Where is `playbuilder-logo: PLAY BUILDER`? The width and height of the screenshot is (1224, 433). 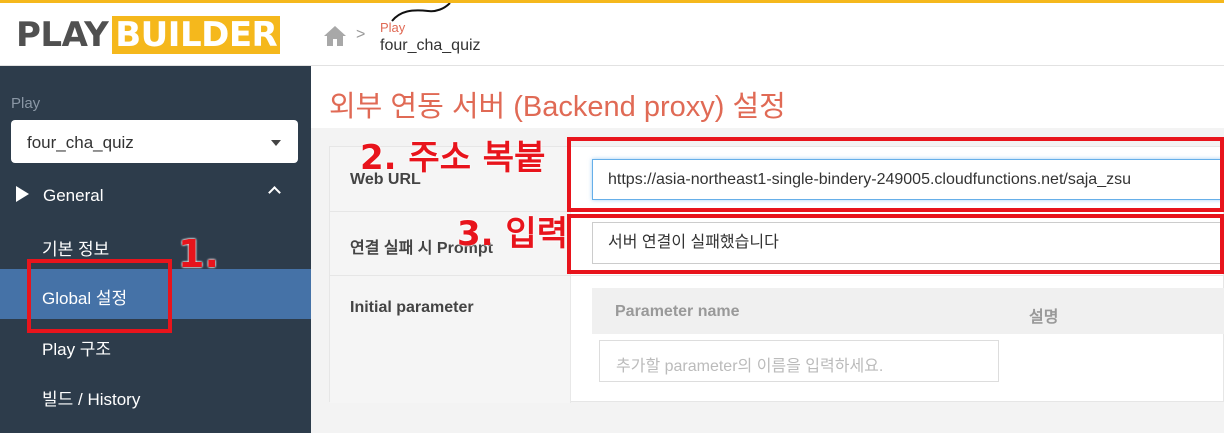 playbuilder-logo: PLAY BUILDER is located at coordinates (148, 35).